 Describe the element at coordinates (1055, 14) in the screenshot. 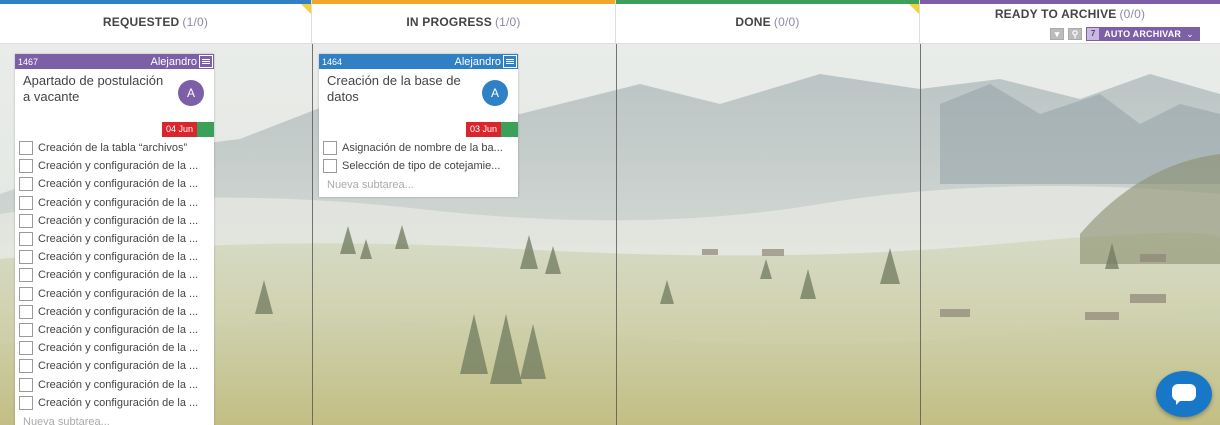

I see `column-title: READY TO ARCHIVE` at that location.